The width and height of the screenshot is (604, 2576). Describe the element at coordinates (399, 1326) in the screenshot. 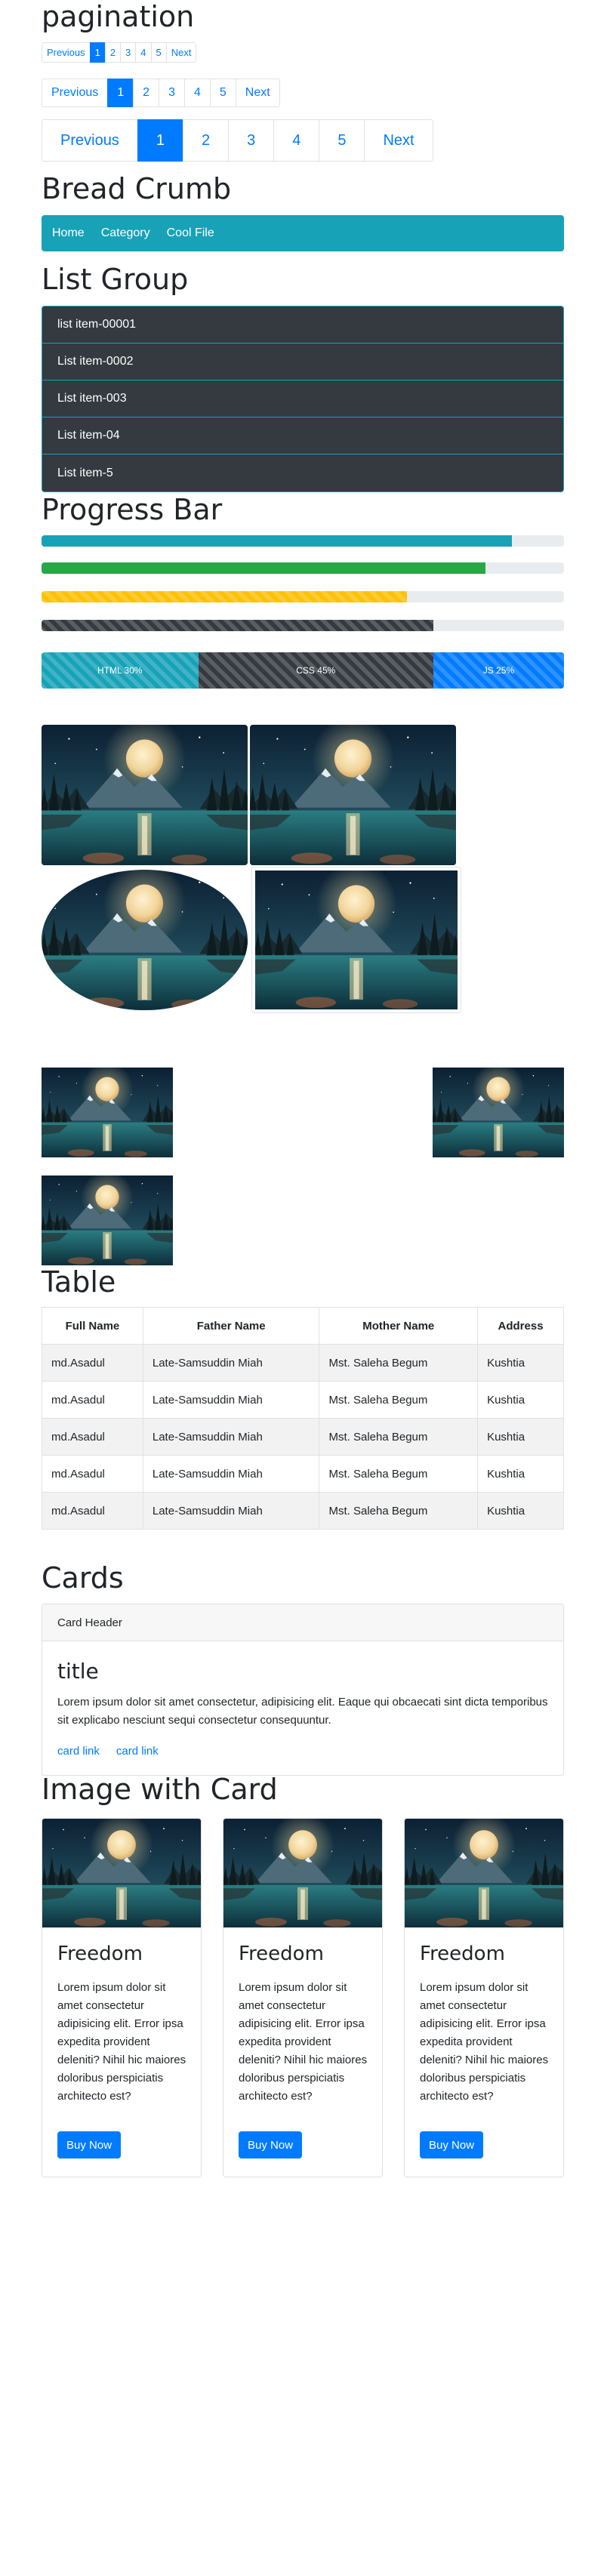

I see `table-header-cell: Mother Name` at that location.